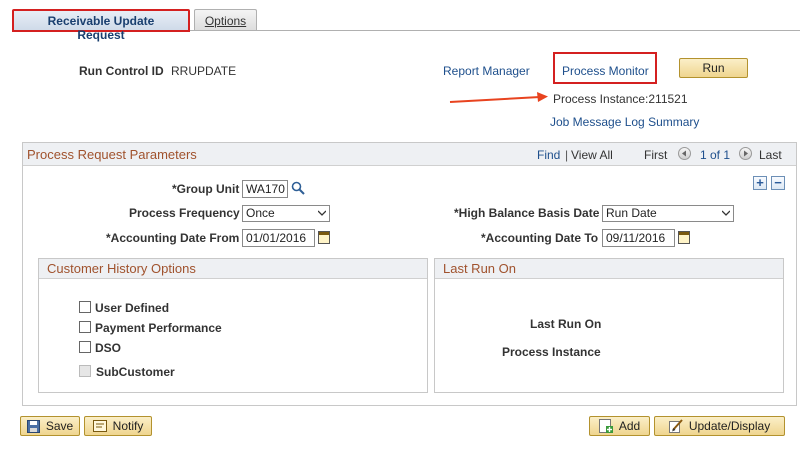 The height and width of the screenshot is (452, 809). Describe the element at coordinates (260, 213) in the screenshot. I see `process-frequency-value: Once` at that location.